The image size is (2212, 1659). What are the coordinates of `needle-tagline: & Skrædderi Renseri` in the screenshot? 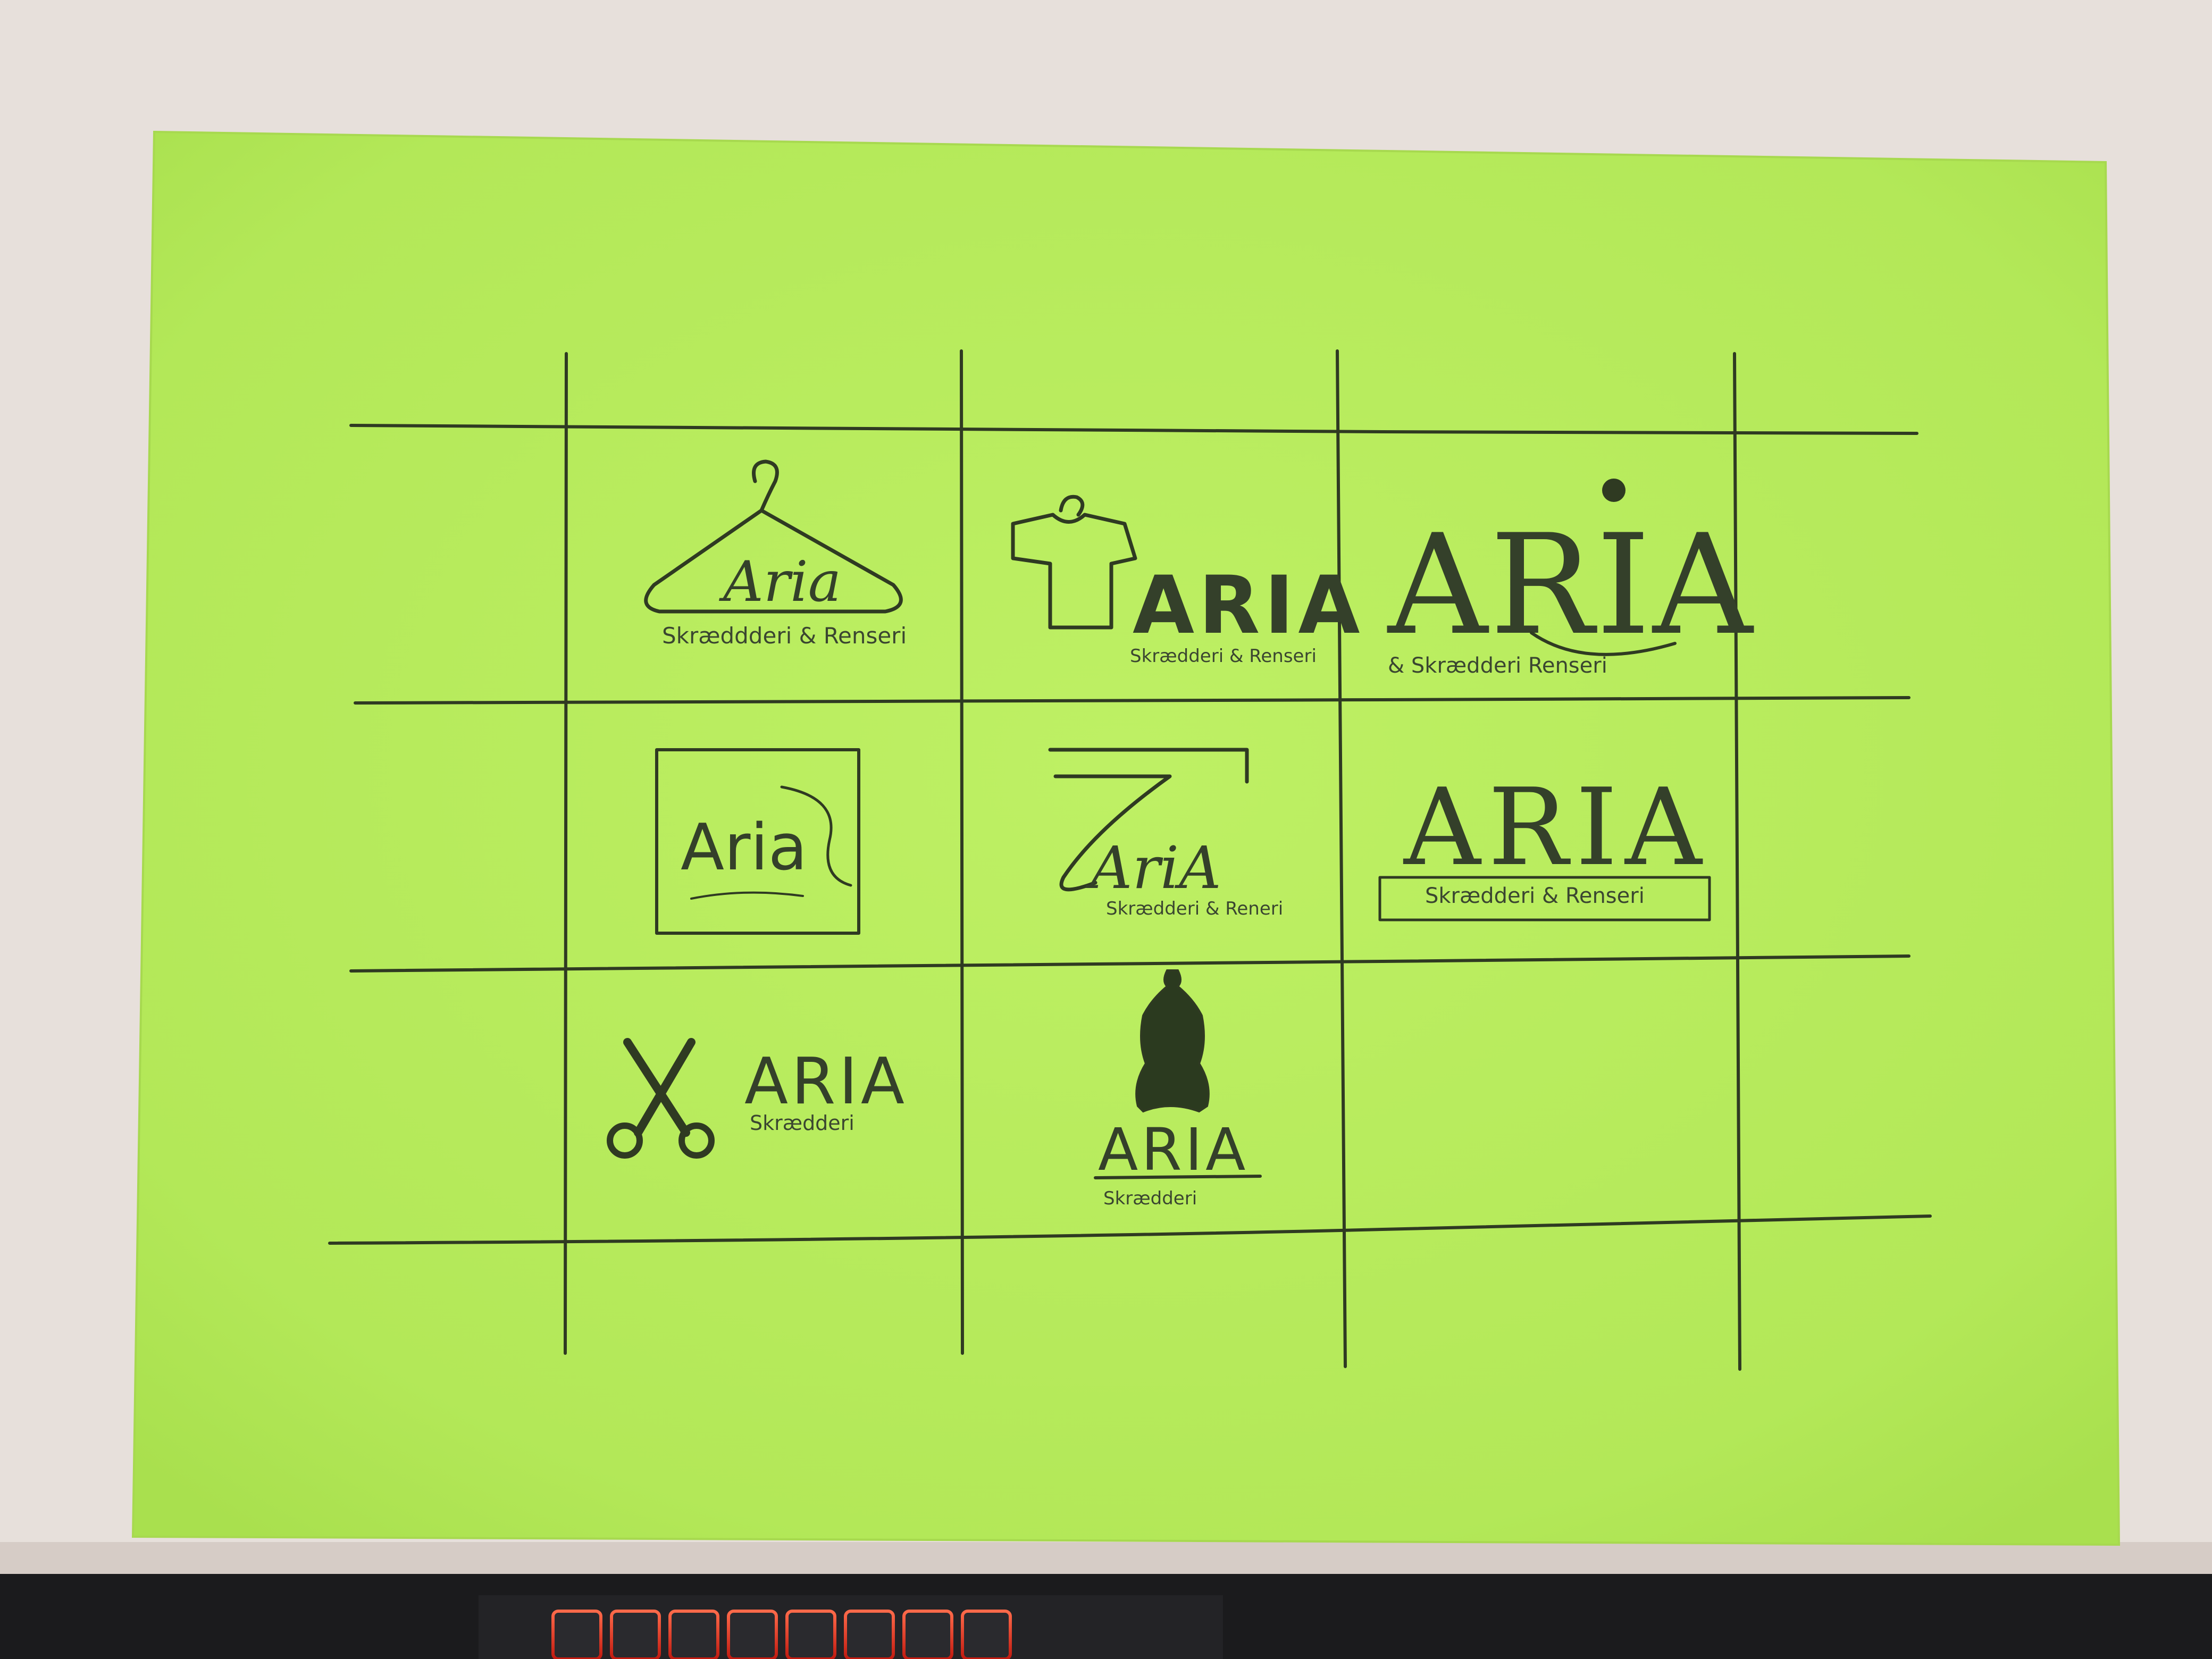 It's located at (1497, 665).